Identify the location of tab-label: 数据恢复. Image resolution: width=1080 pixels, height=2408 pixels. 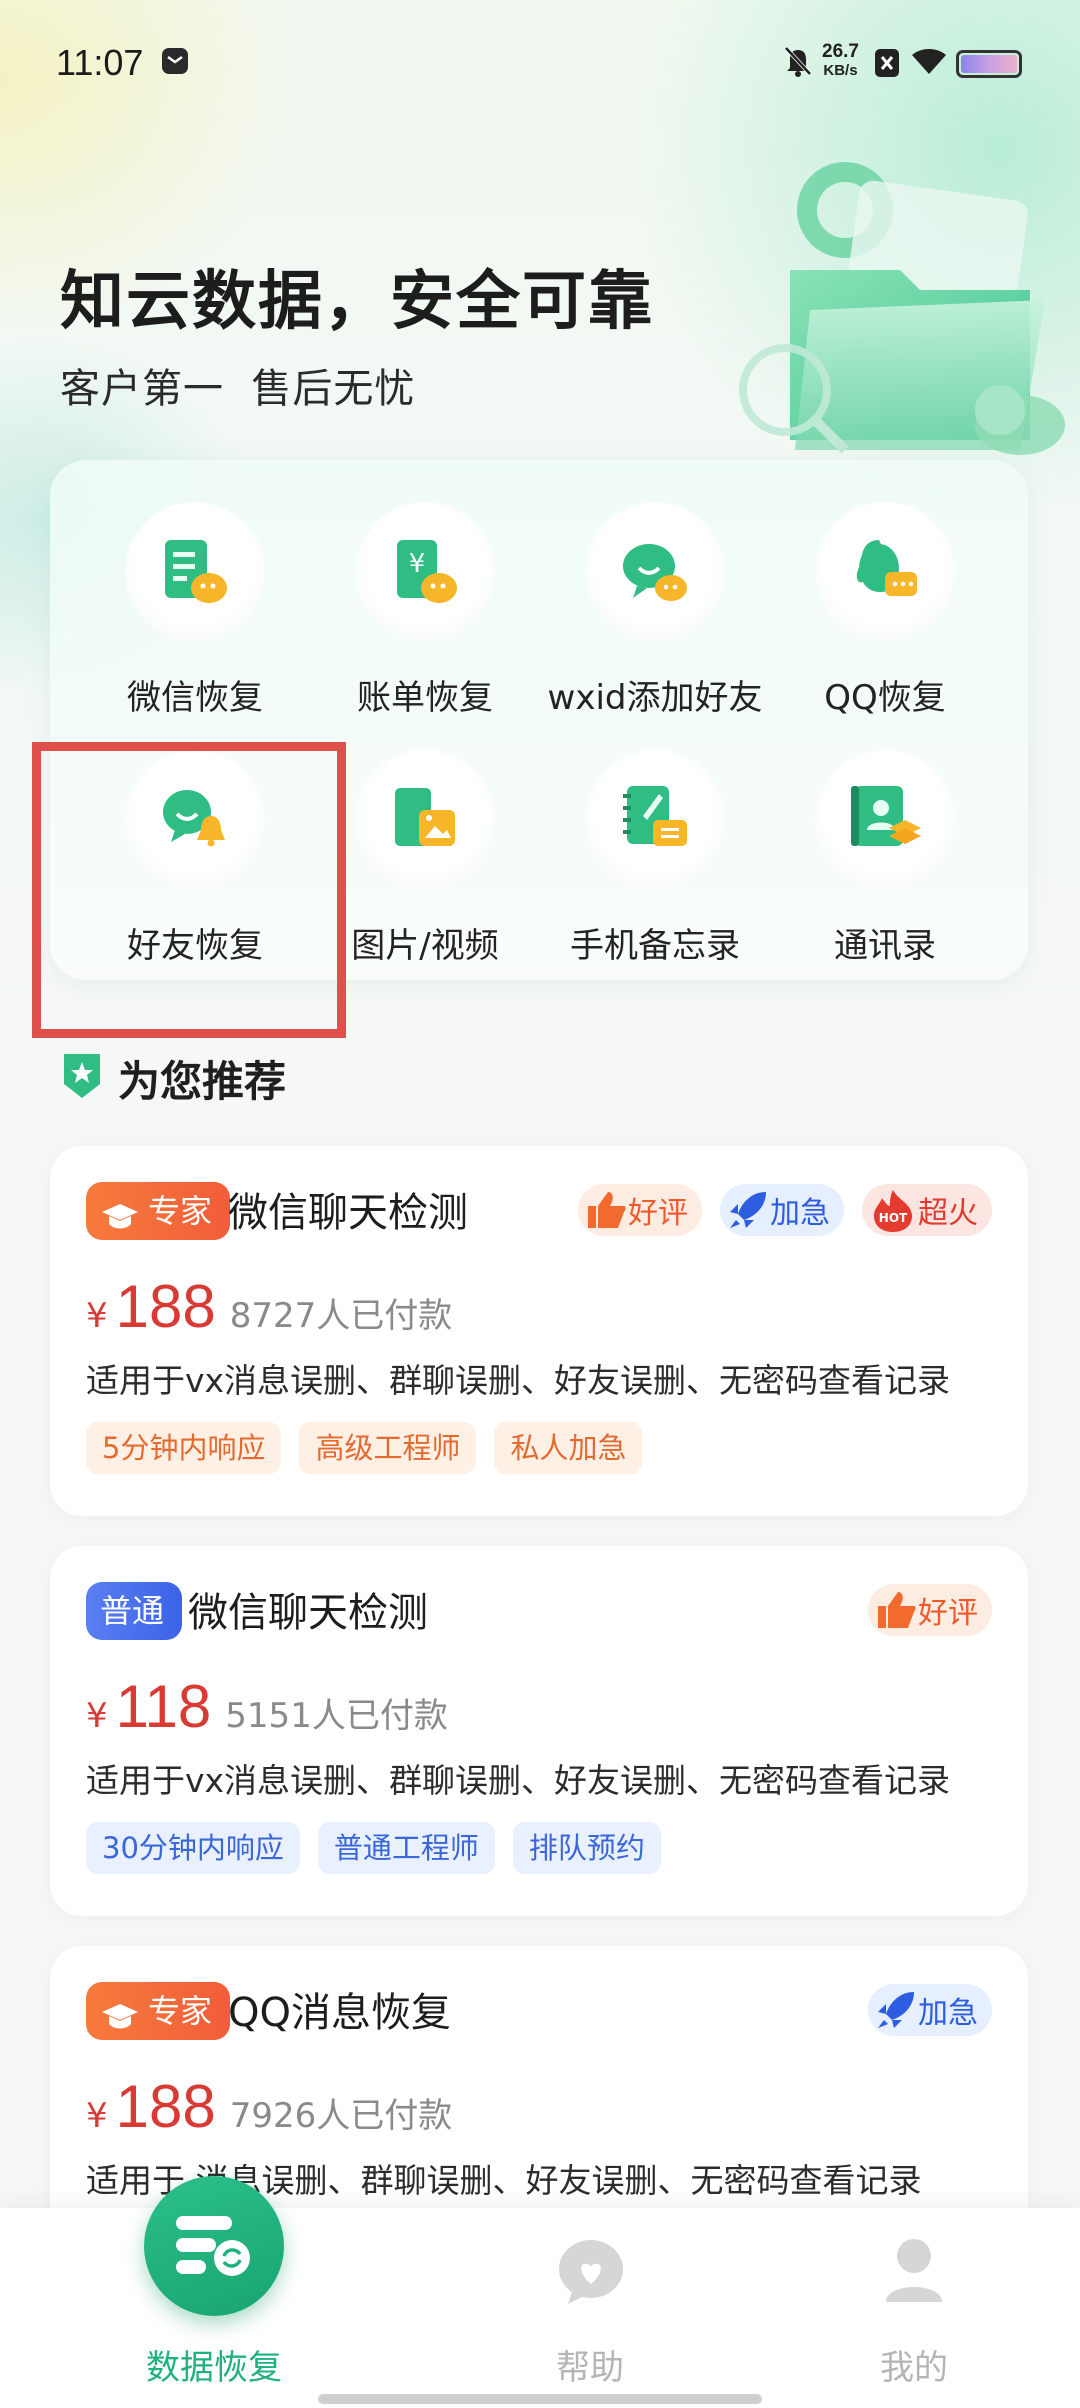
(214, 2368).